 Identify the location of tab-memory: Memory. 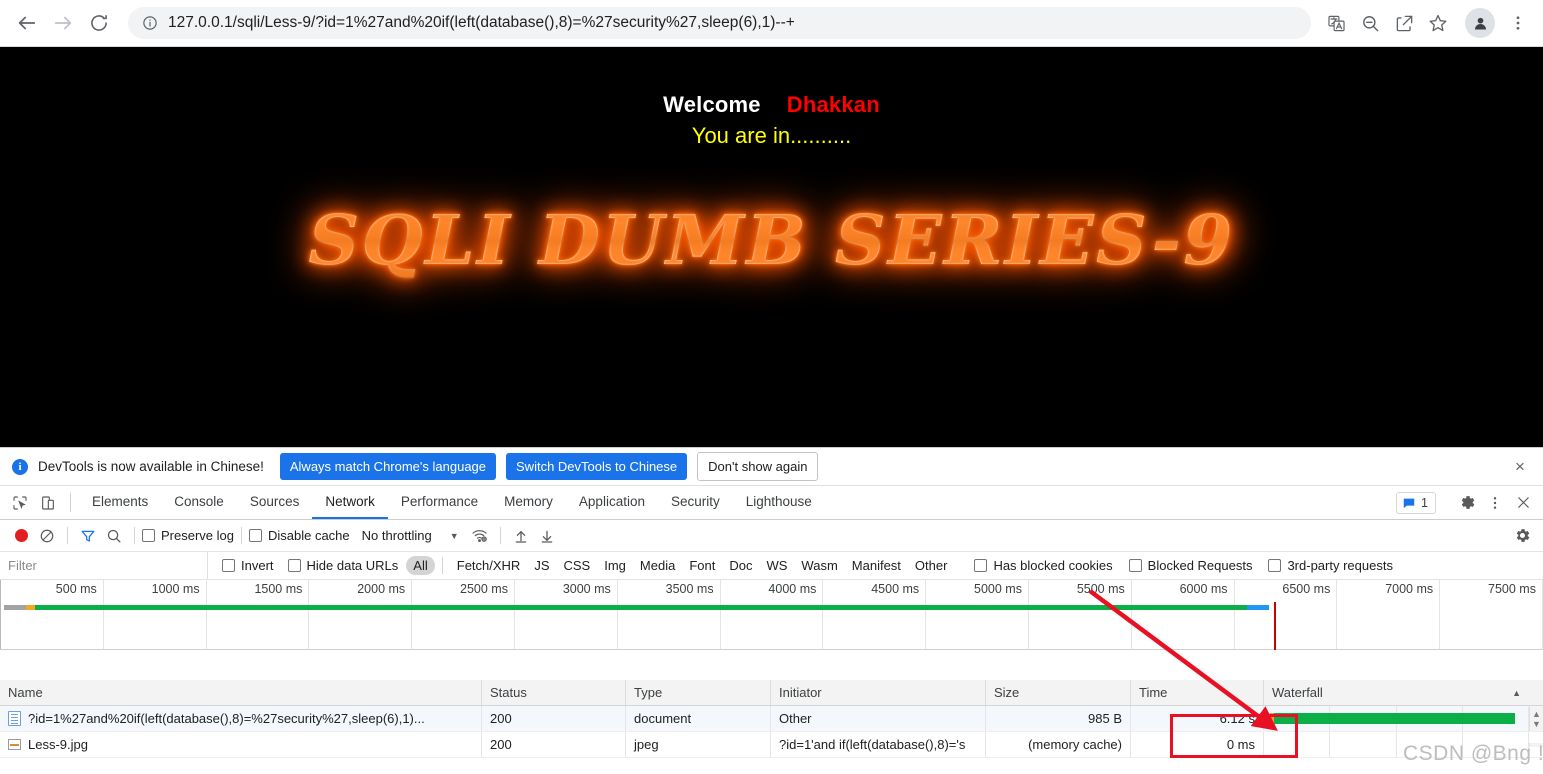
(528, 502).